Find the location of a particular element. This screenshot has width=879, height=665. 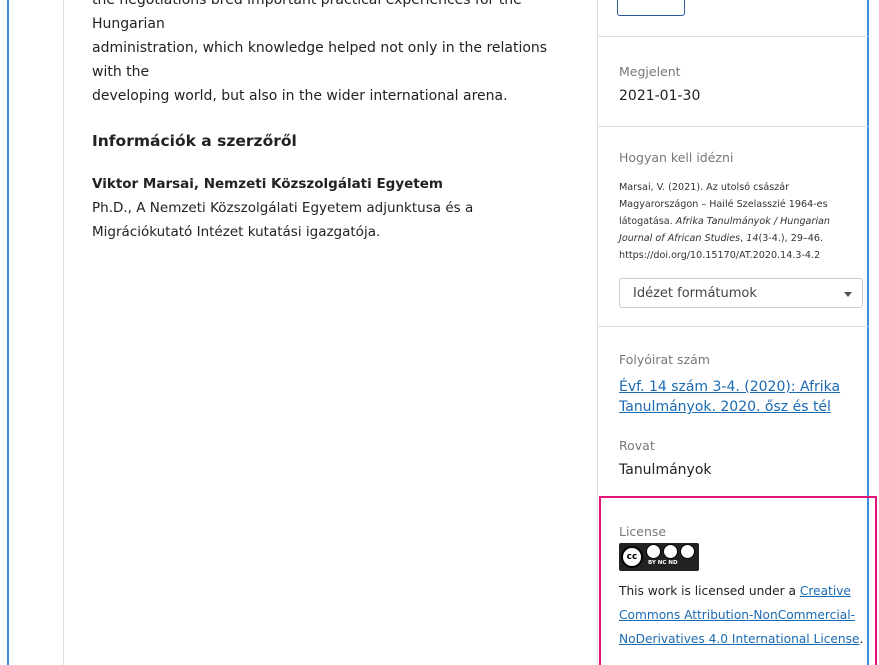

issue-label: Folyóirat szám is located at coordinates (664, 359).